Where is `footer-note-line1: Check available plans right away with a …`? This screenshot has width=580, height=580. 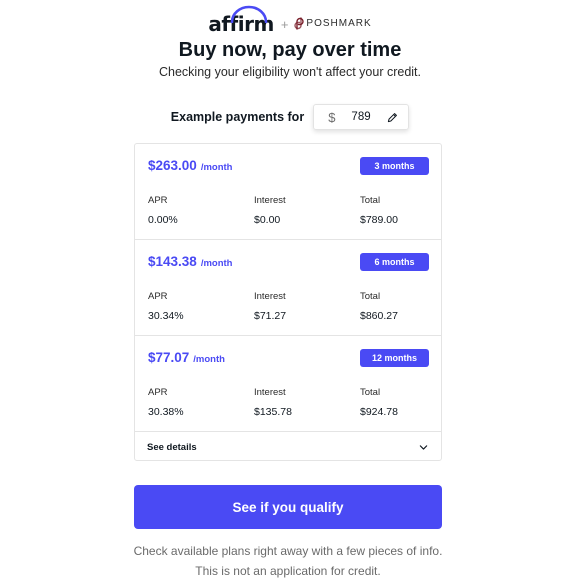 footer-note-line1: Check available plans right away with a … is located at coordinates (288, 551).